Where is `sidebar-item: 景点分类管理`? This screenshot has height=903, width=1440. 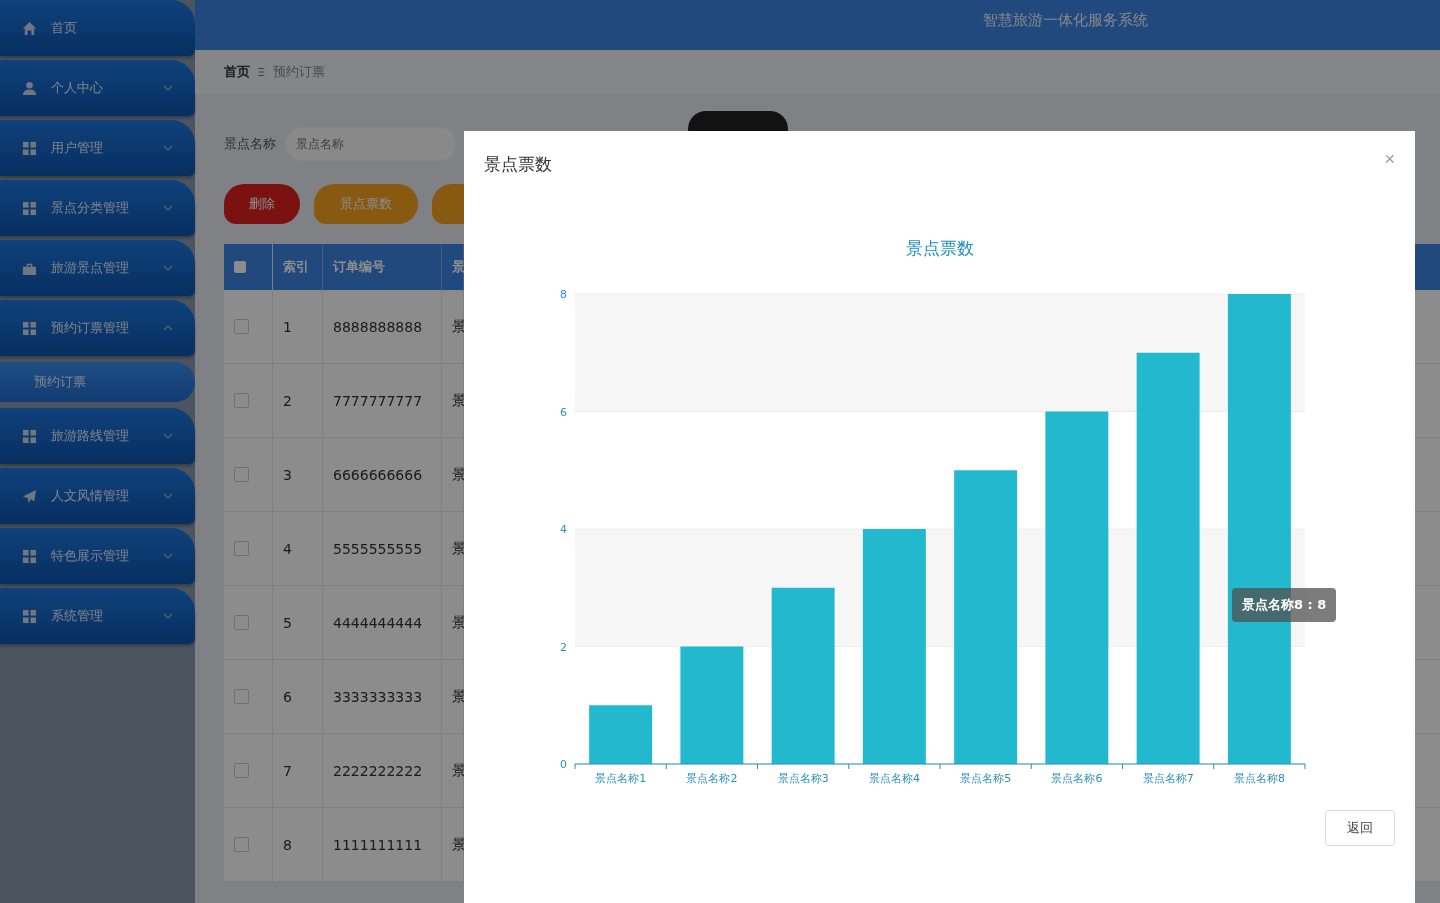
sidebar-item: 景点分类管理 is located at coordinates (97, 208).